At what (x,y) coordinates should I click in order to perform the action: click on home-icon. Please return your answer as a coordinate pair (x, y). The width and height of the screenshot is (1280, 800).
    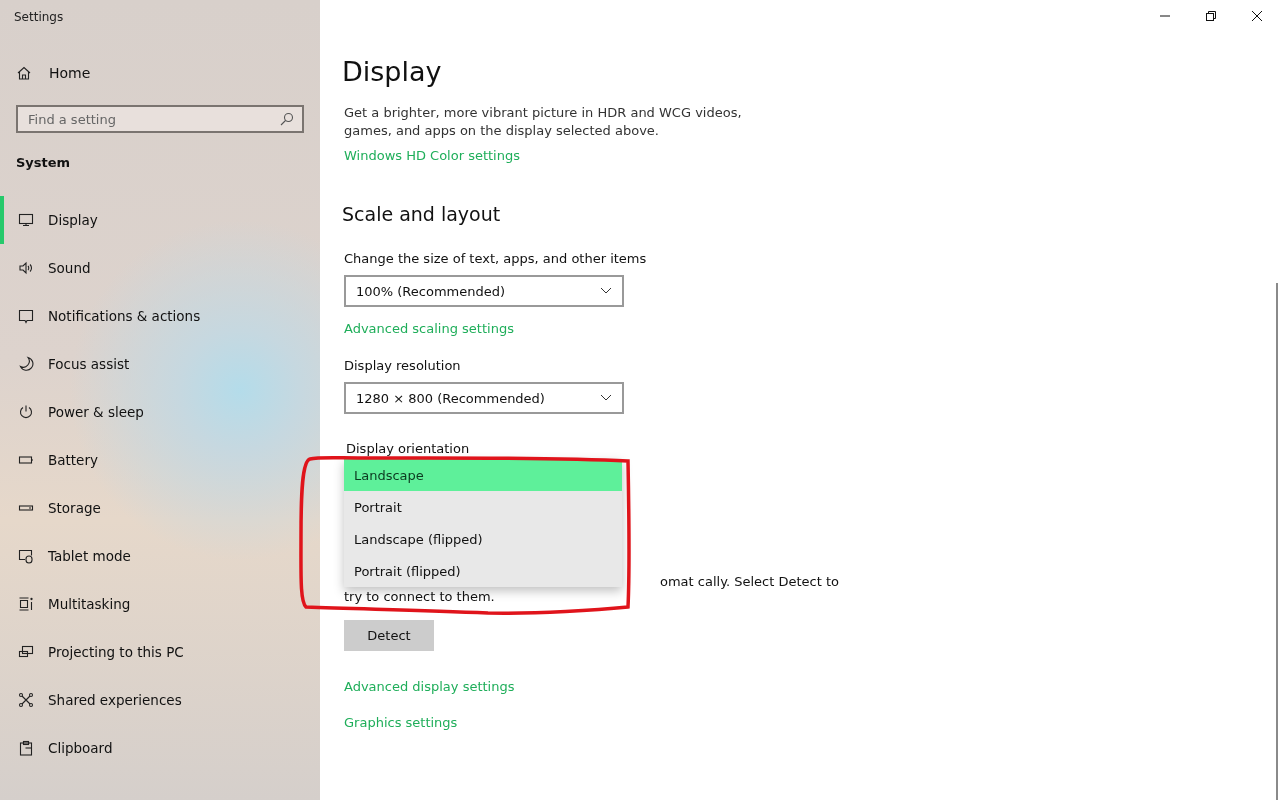
    Looking at the image, I should click on (24, 73).